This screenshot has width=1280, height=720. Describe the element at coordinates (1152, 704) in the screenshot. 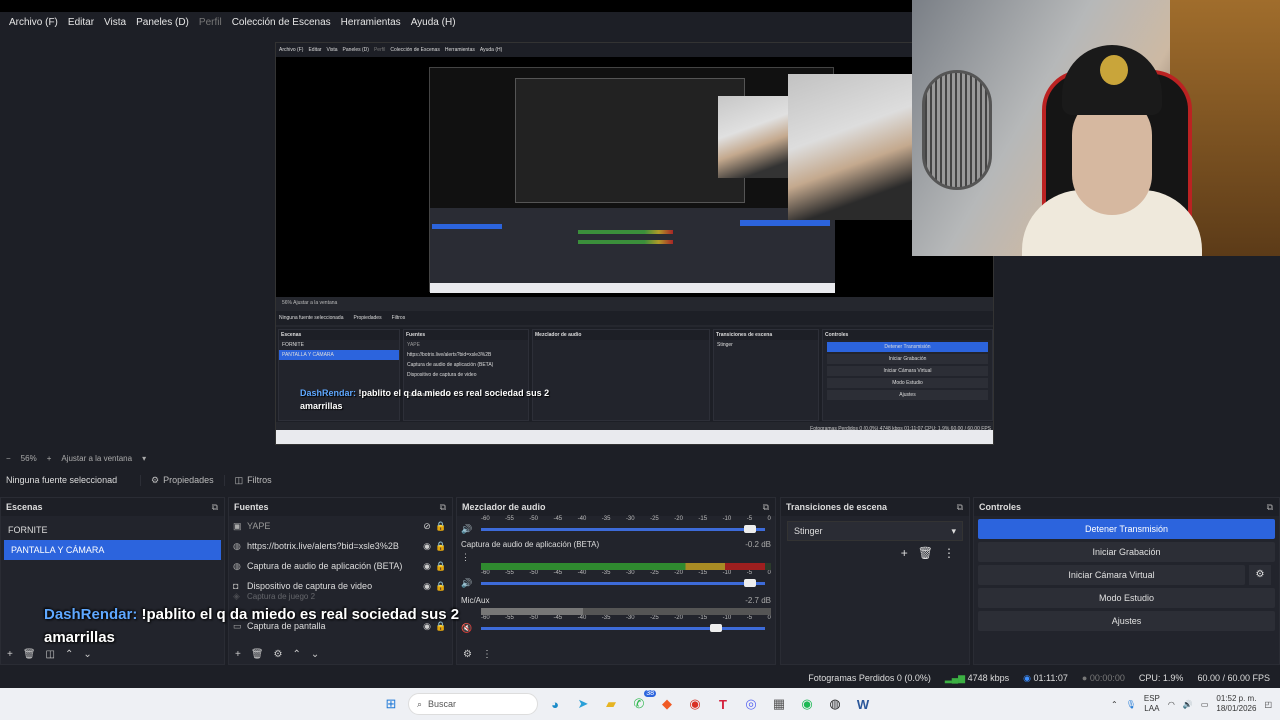

I see `language-indicator: ESP LAA` at that location.